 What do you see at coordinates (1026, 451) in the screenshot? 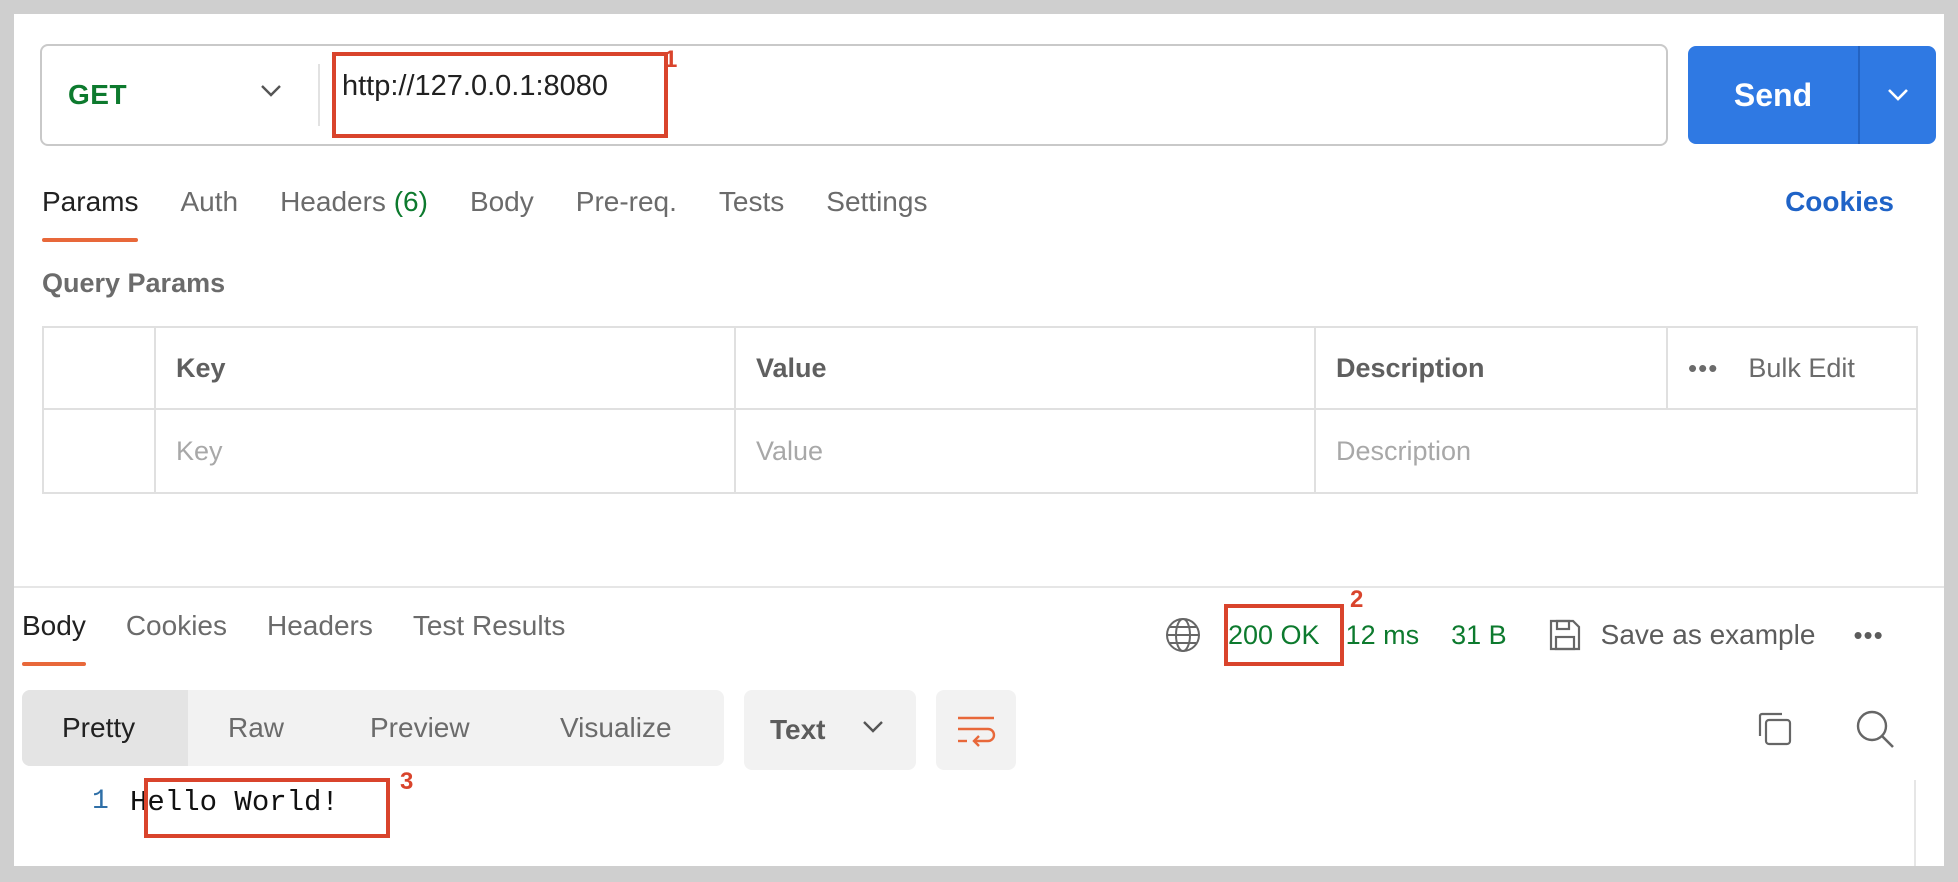
I see `value-input: Value` at bounding box center [1026, 451].